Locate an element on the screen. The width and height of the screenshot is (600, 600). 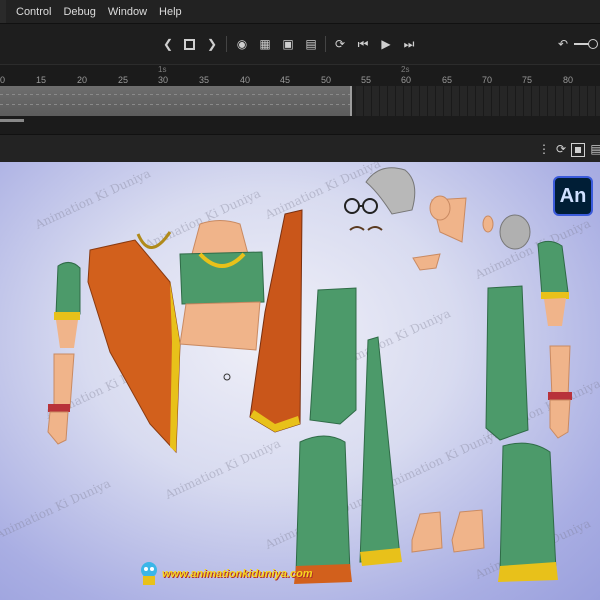
loop-icon: ⟳ is located at coordinates (340, 44).